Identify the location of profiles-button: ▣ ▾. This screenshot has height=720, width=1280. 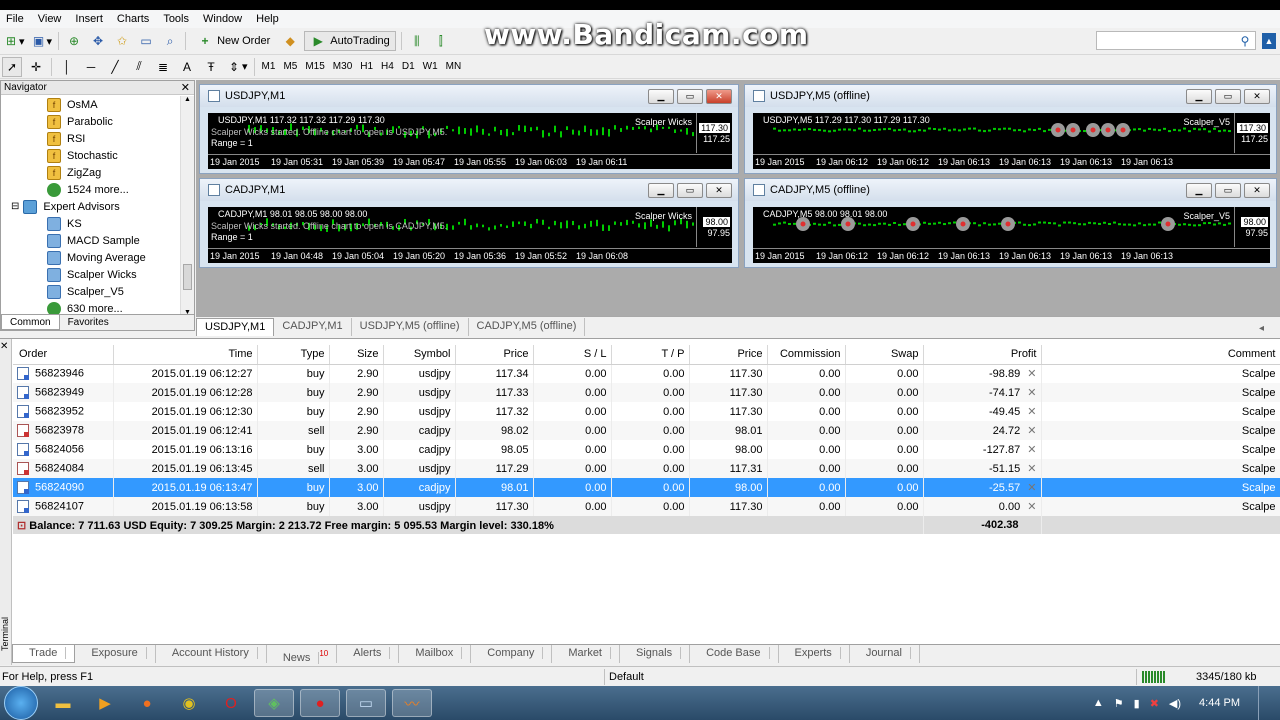
(42, 41).